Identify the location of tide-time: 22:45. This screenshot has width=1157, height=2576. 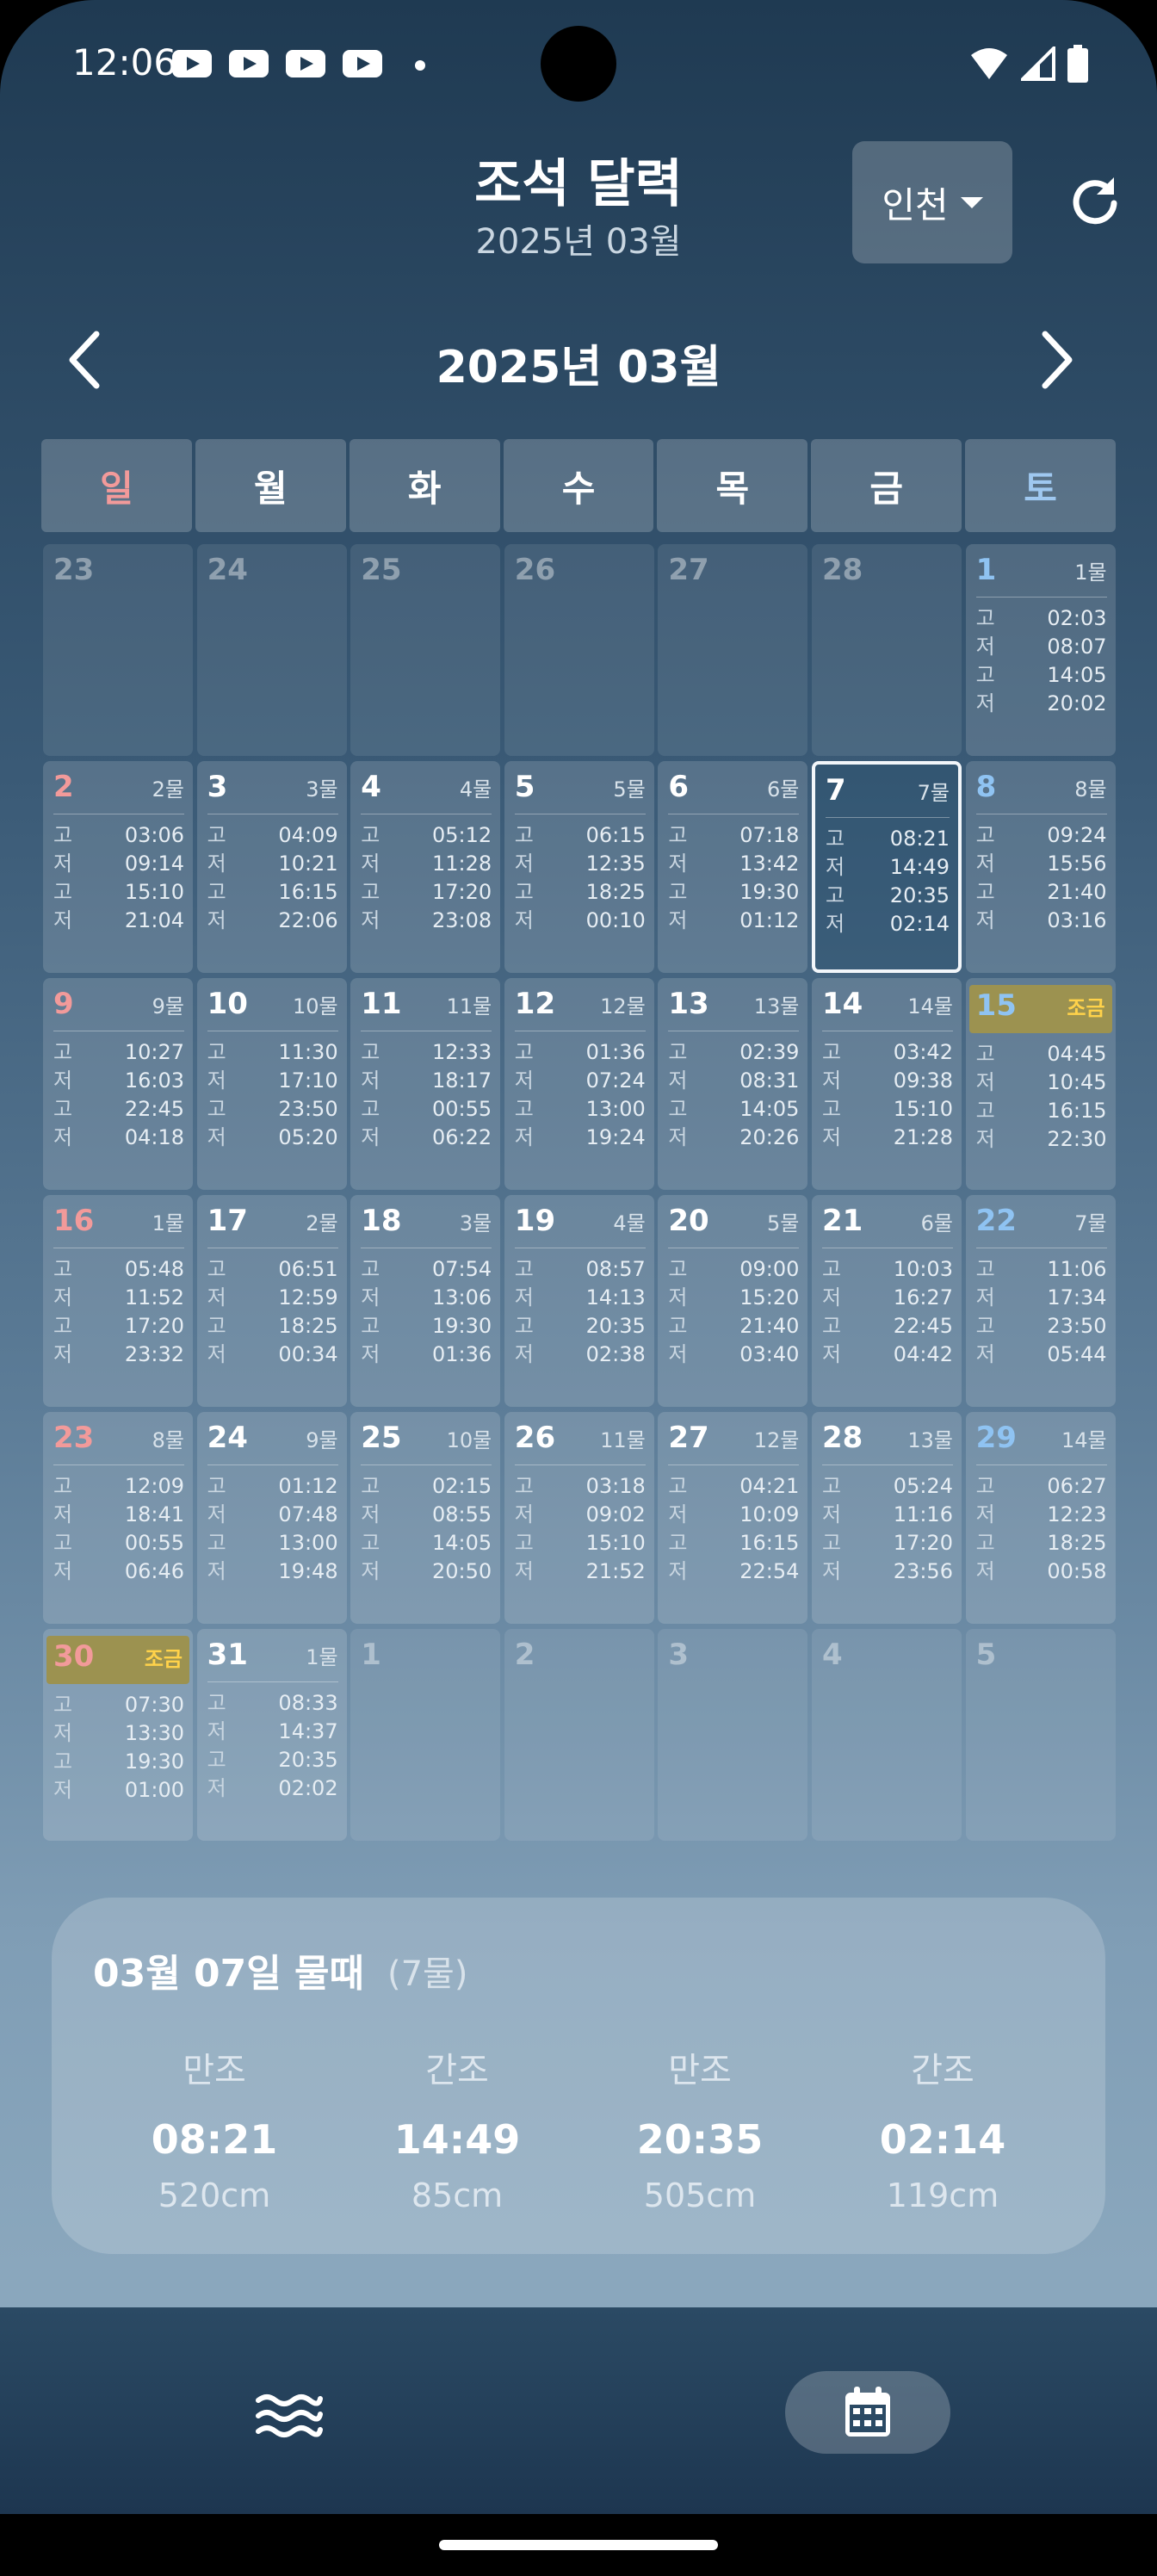
(923, 1326).